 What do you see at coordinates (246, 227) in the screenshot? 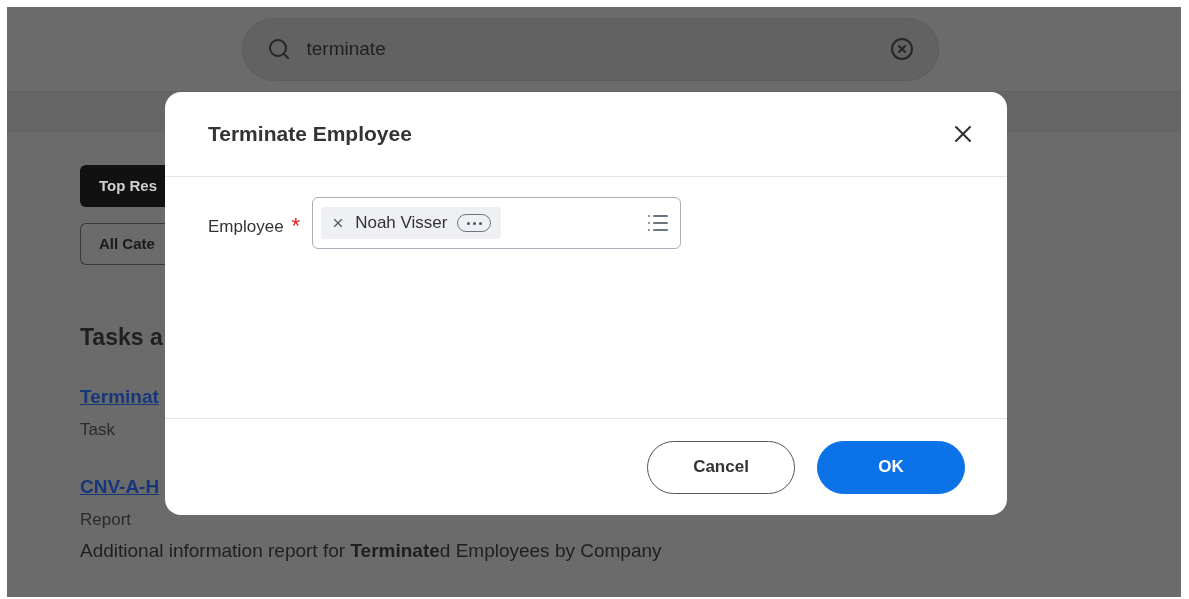
I see `field-label: Employee` at bounding box center [246, 227].